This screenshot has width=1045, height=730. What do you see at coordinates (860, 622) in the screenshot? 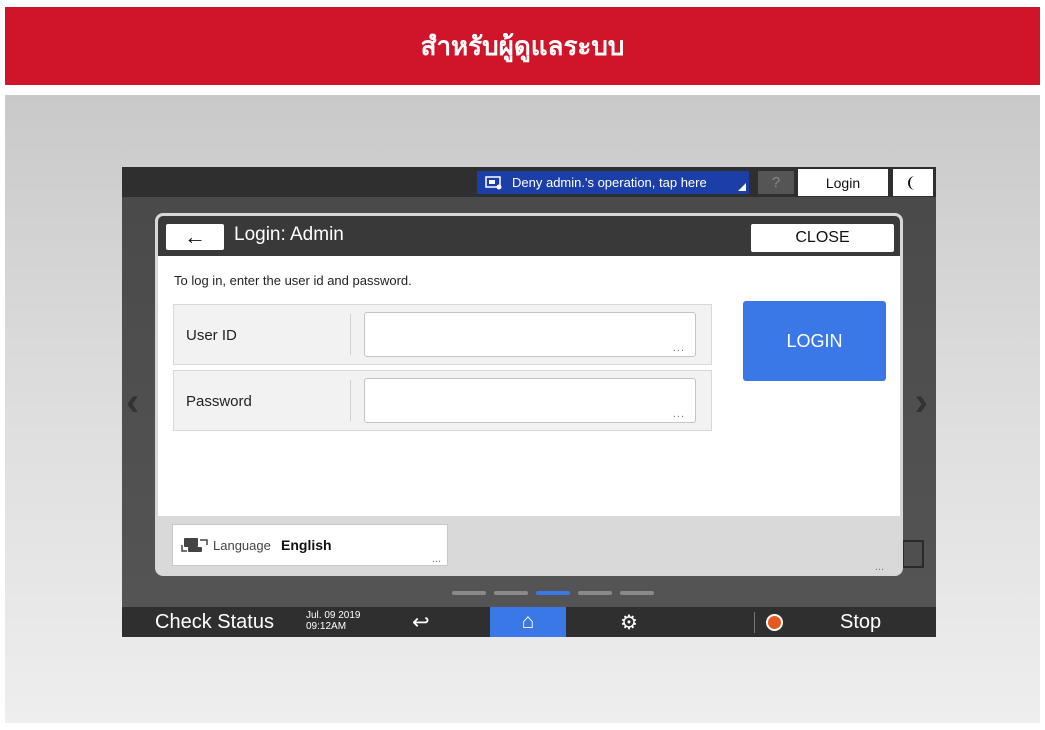
I see `stop-button: Stop` at bounding box center [860, 622].